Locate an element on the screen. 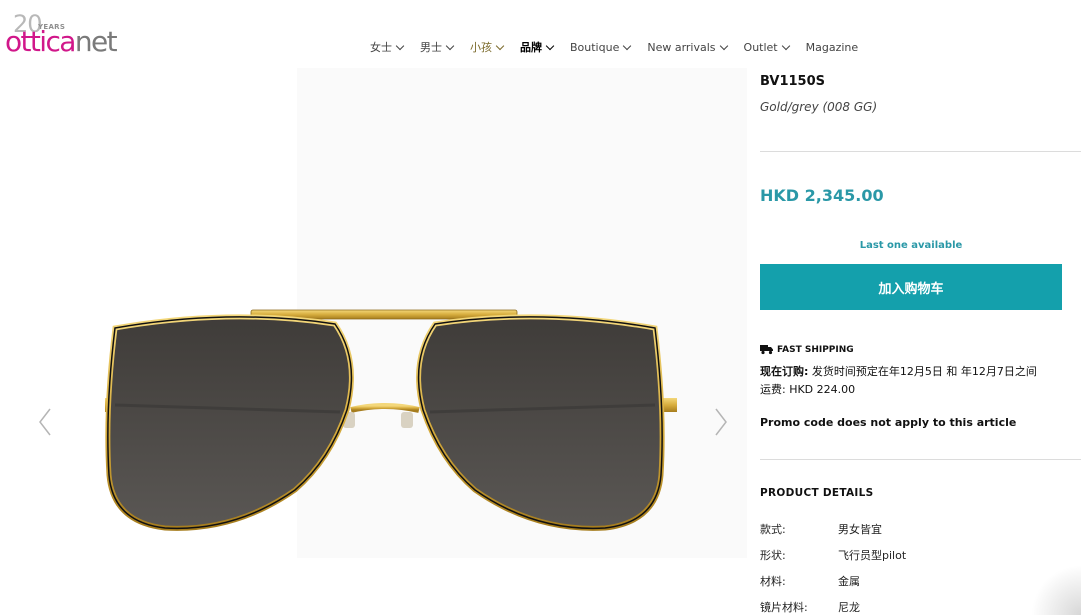 The image size is (1081, 615). nav-label: 小孩 is located at coordinates (481, 47).